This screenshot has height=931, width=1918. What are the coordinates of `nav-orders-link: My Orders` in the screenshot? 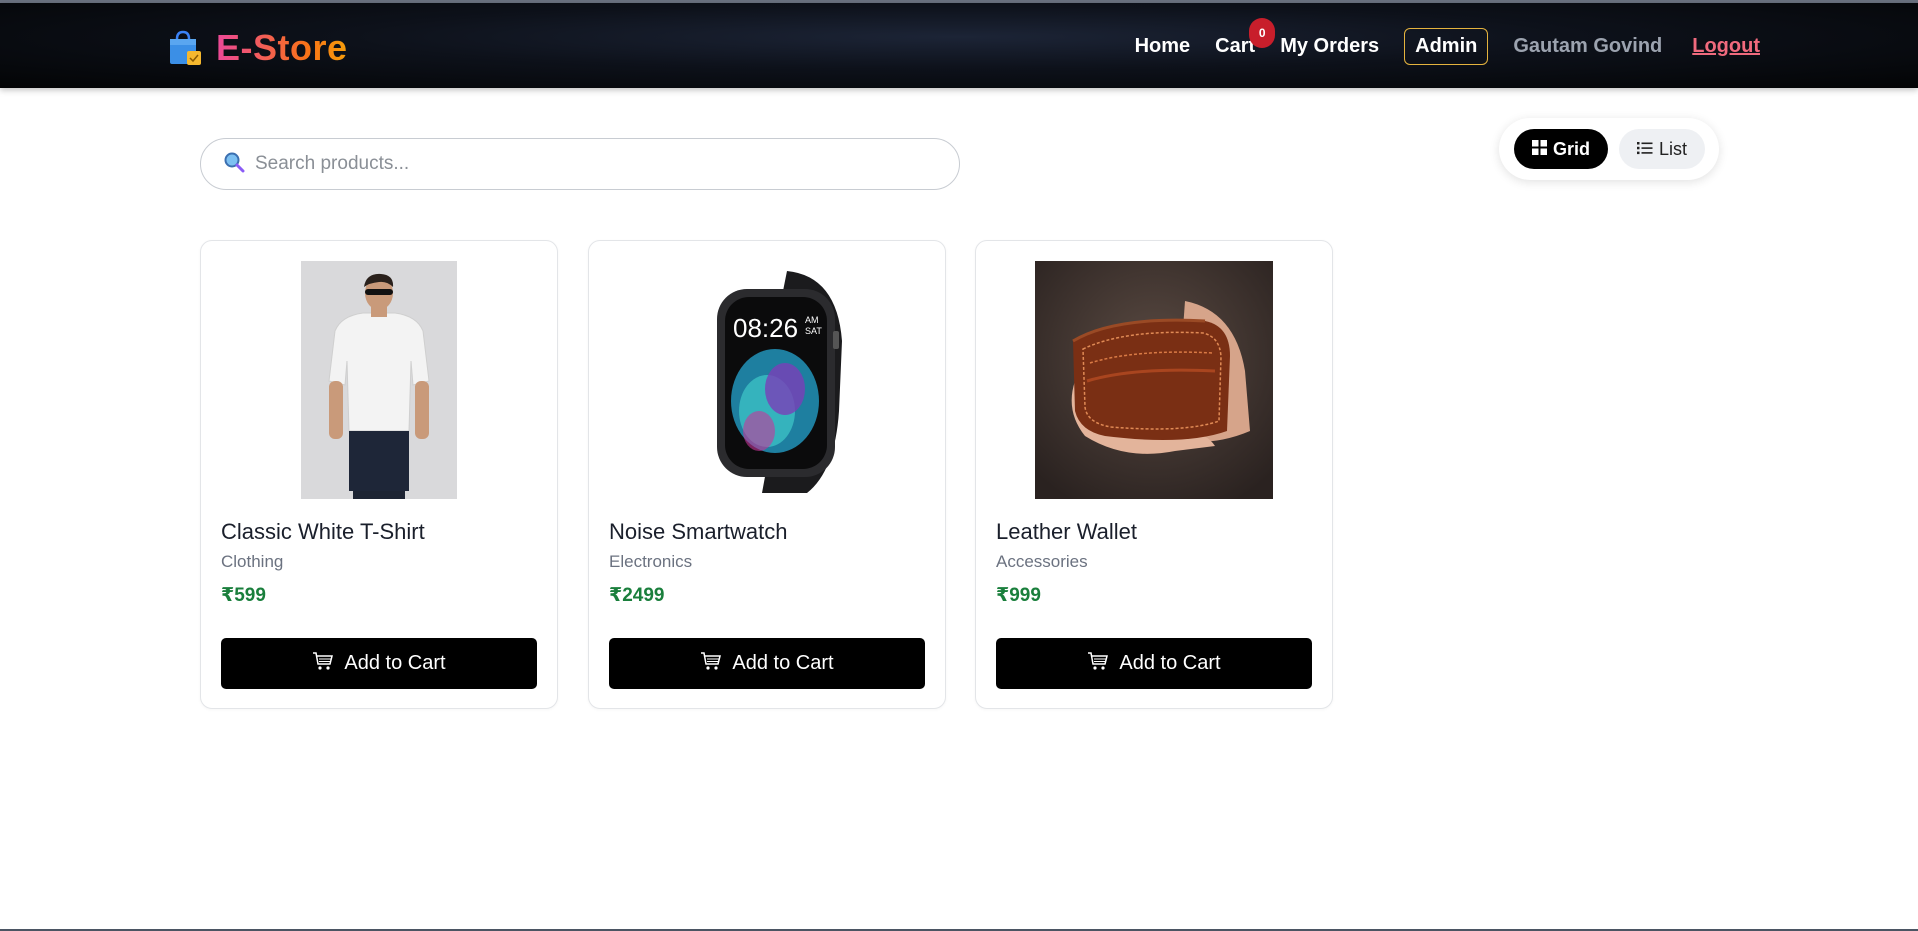 It's located at (1329, 46).